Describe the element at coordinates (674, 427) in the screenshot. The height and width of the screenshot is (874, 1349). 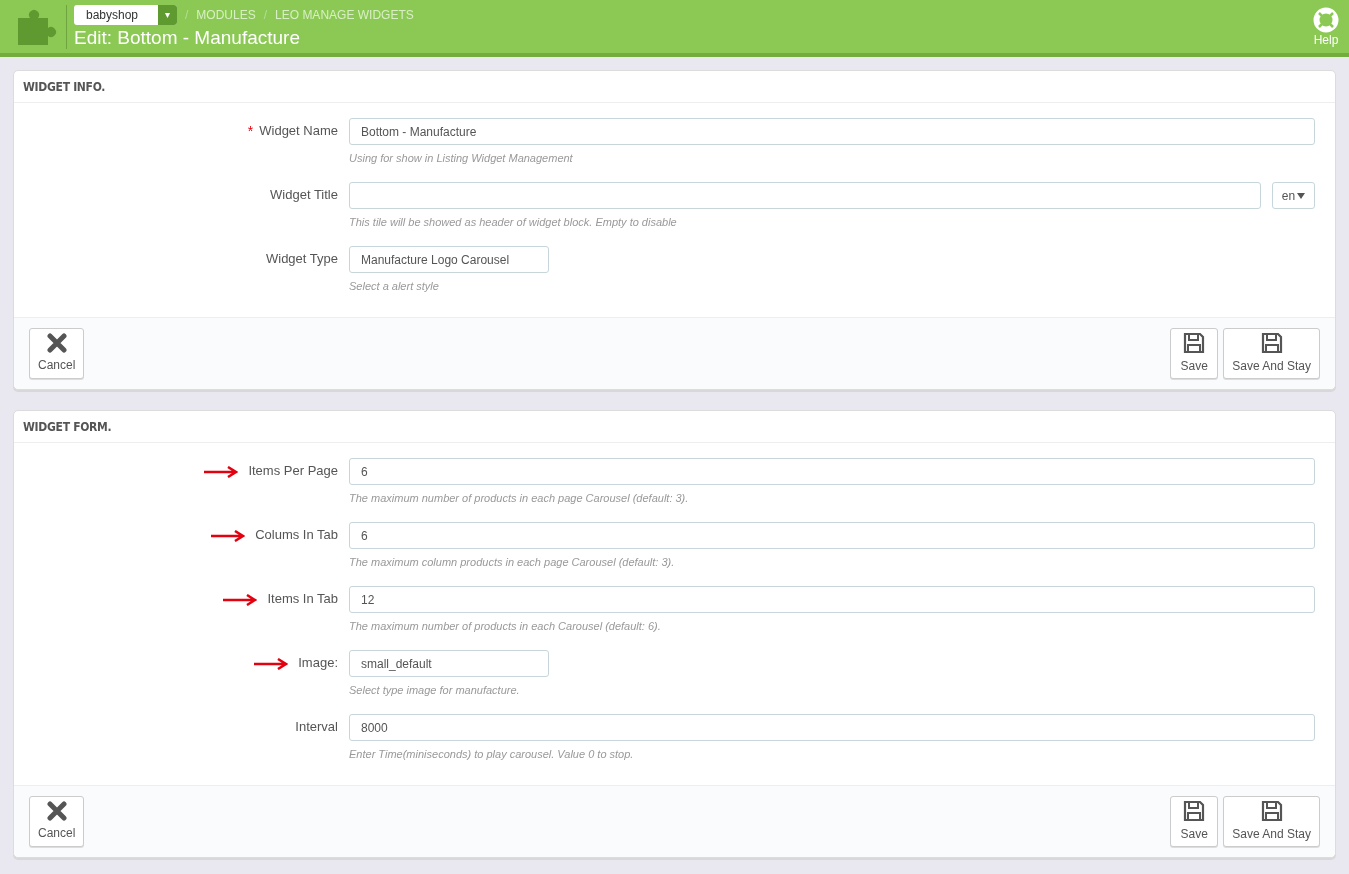
I see `panel-title: WIDGET FORM.` at that location.